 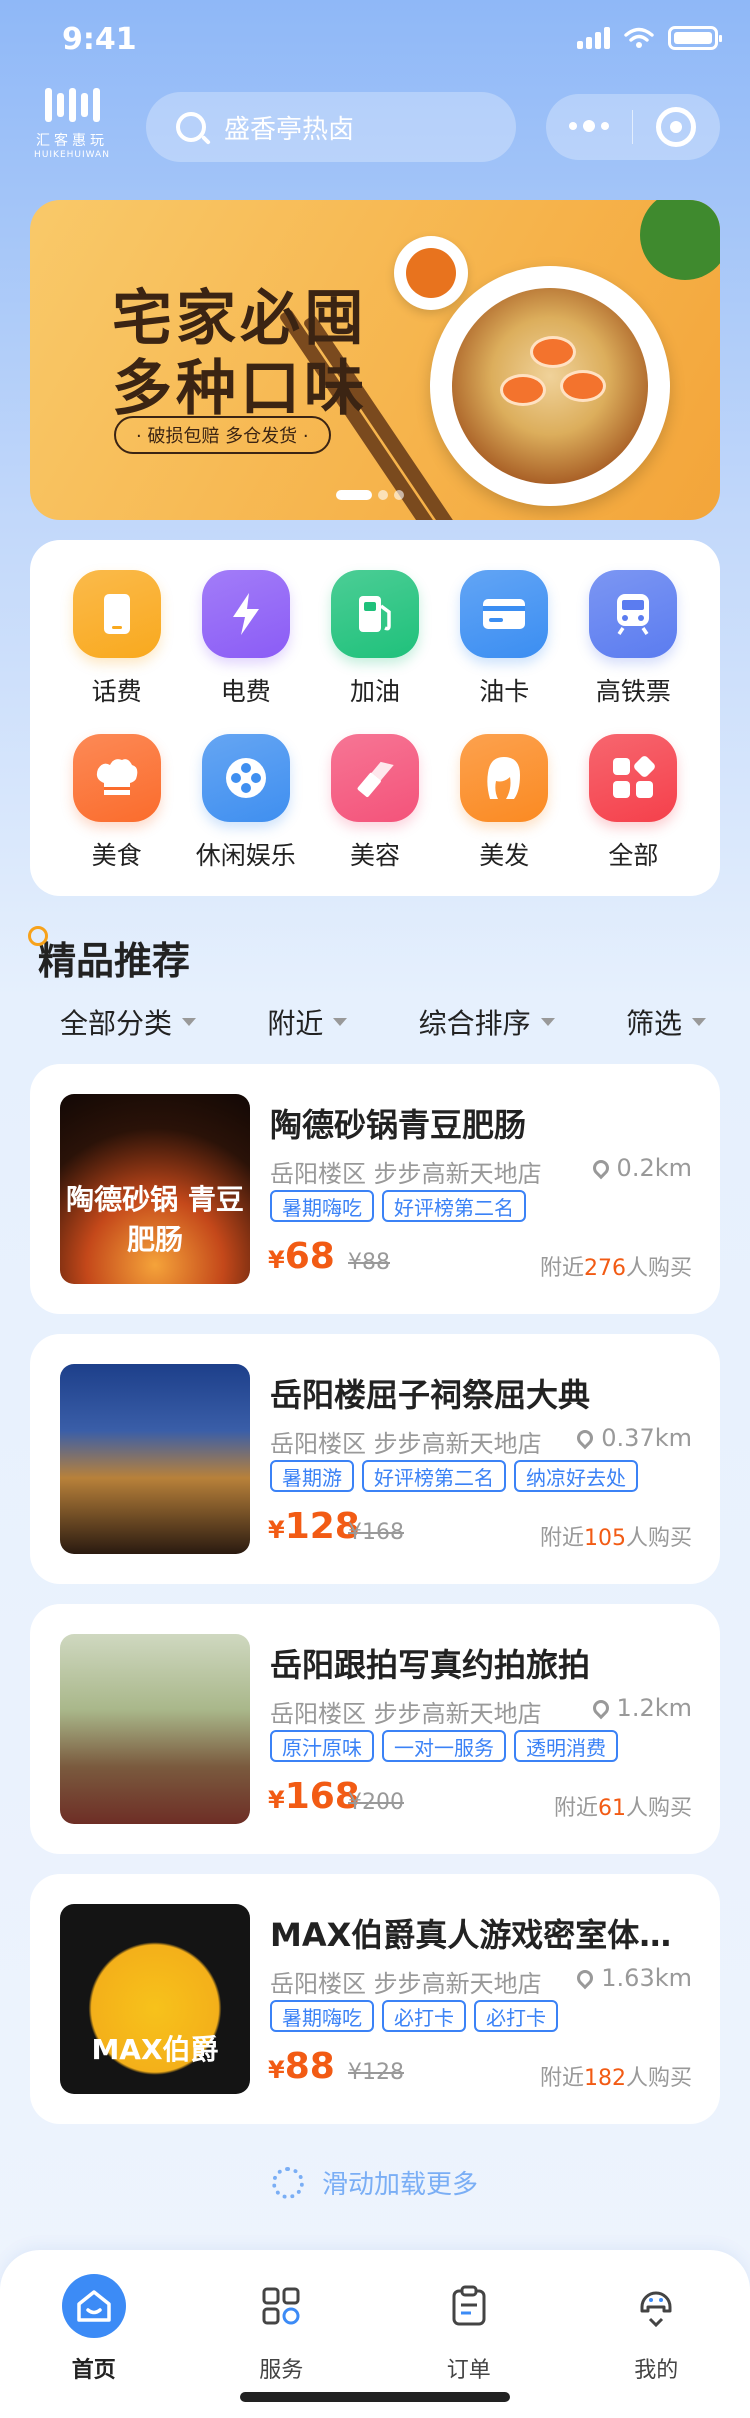 I want to click on card-icon, so click(x=504, y=614).